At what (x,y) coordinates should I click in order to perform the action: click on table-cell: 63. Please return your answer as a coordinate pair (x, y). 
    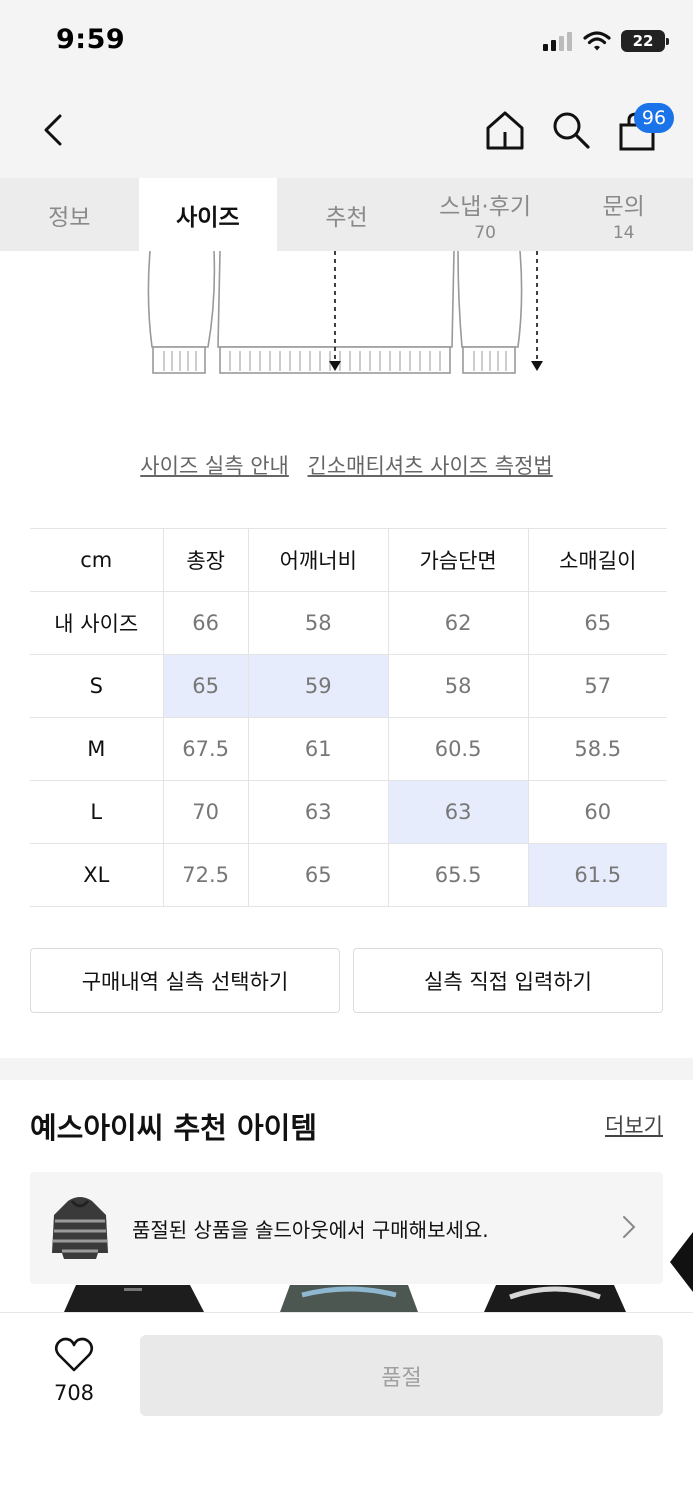
    Looking at the image, I should click on (318, 812).